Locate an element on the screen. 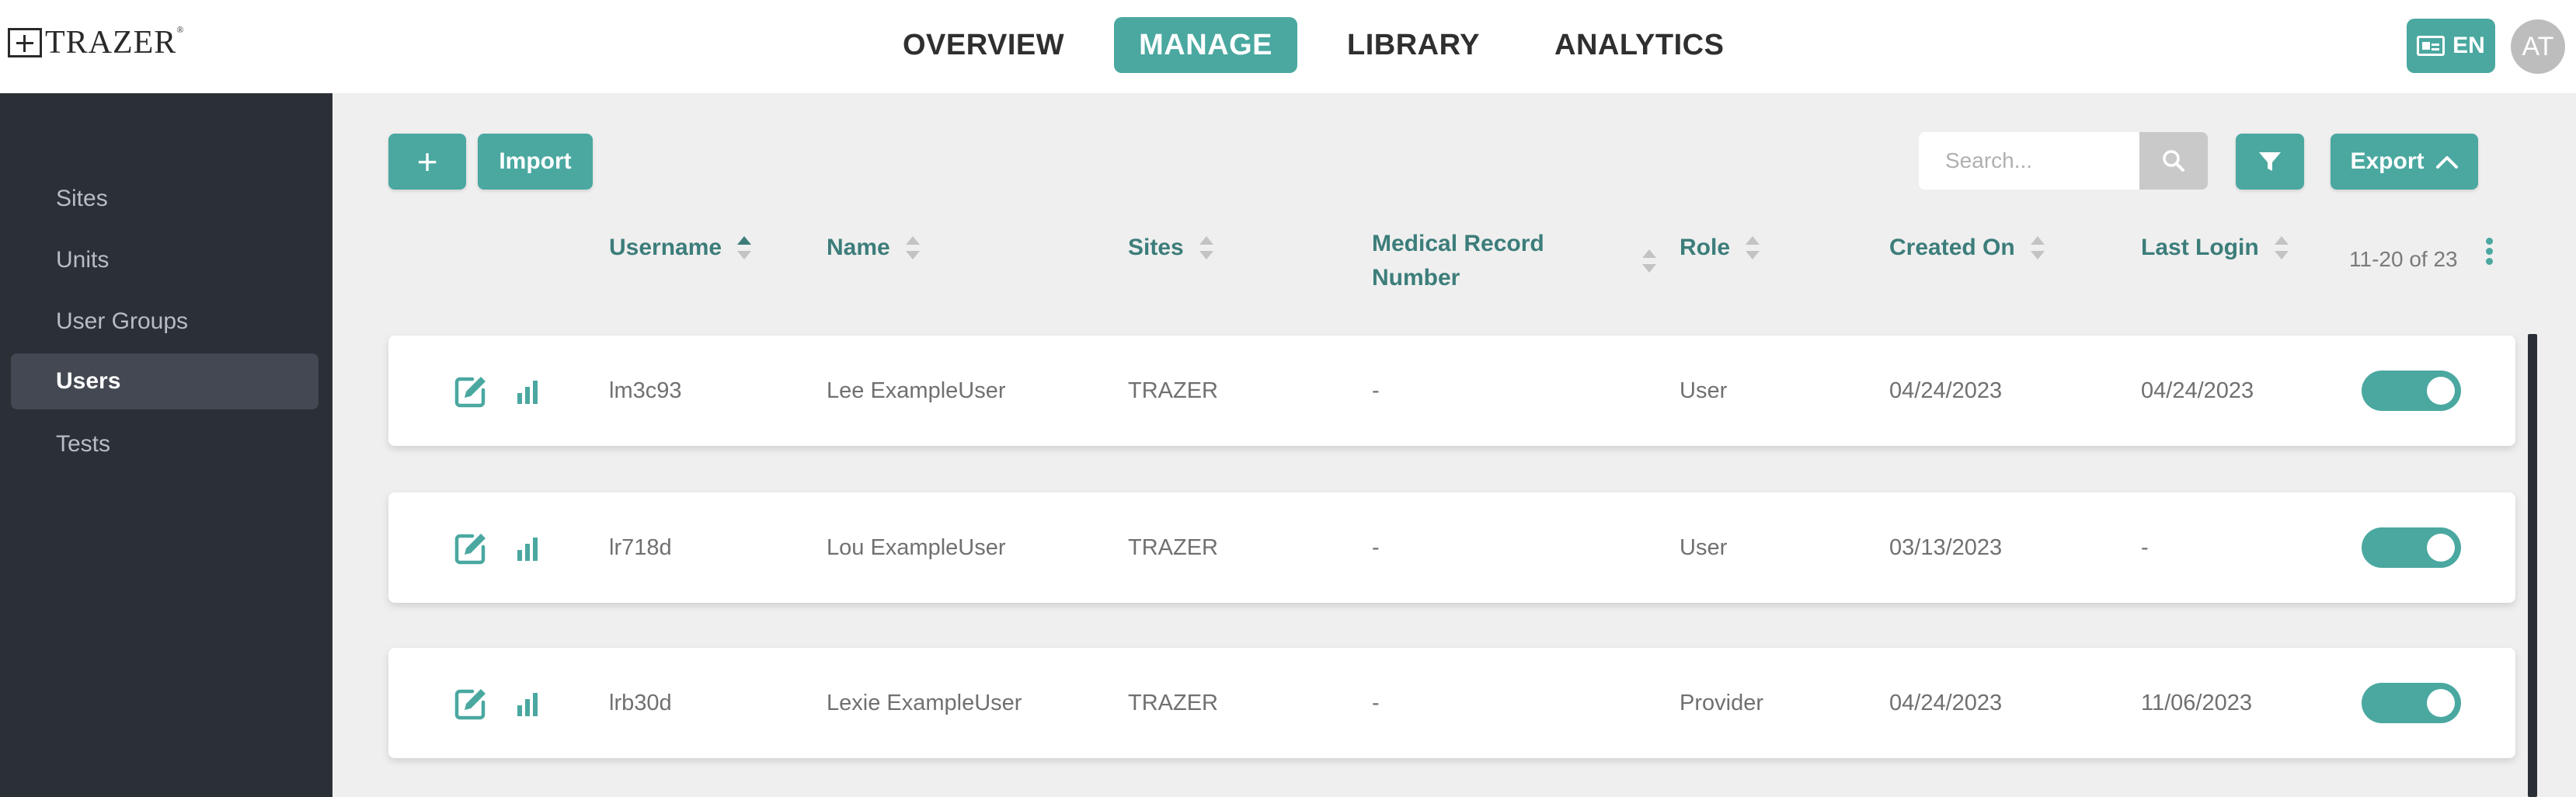  sort-ascending-icon is located at coordinates (744, 248).